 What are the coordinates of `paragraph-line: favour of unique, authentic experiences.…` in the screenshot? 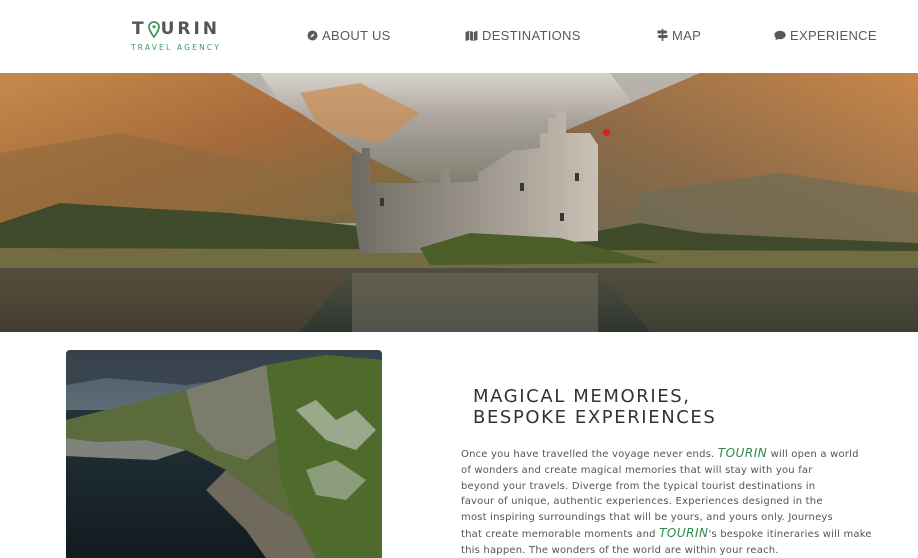 It's located at (642, 502).